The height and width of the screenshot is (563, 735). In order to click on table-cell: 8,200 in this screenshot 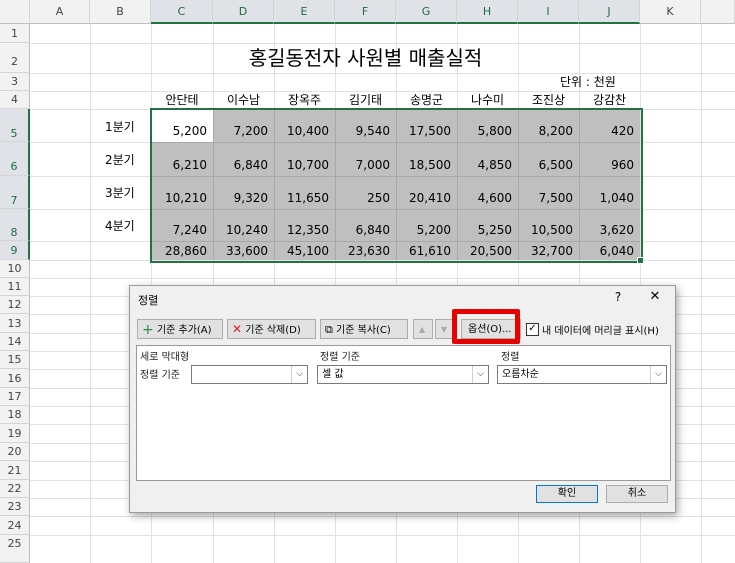, I will do `click(548, 125)`.